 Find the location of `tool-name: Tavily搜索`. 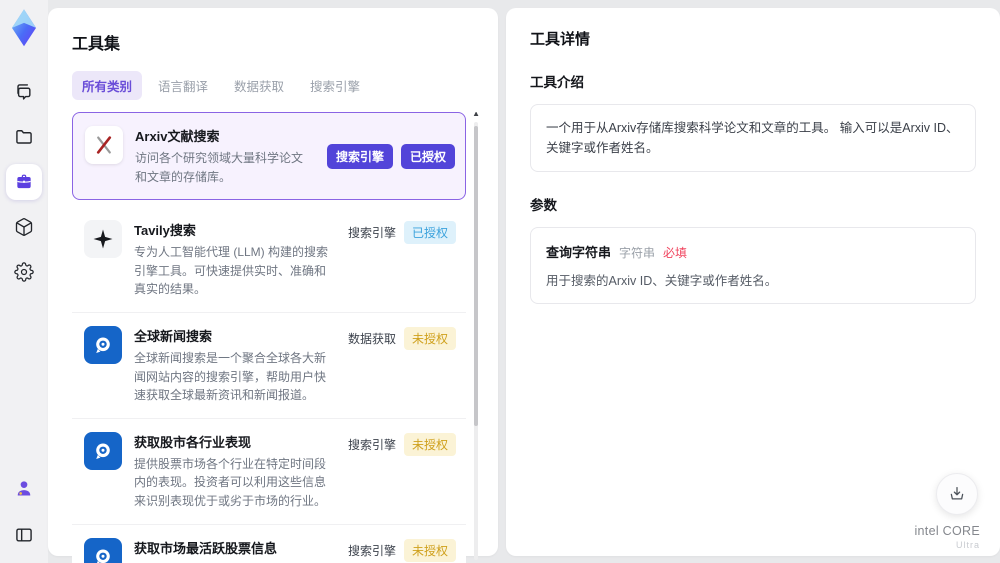

tool-name: Tavily搜索 is located at coordinates (165, 231).